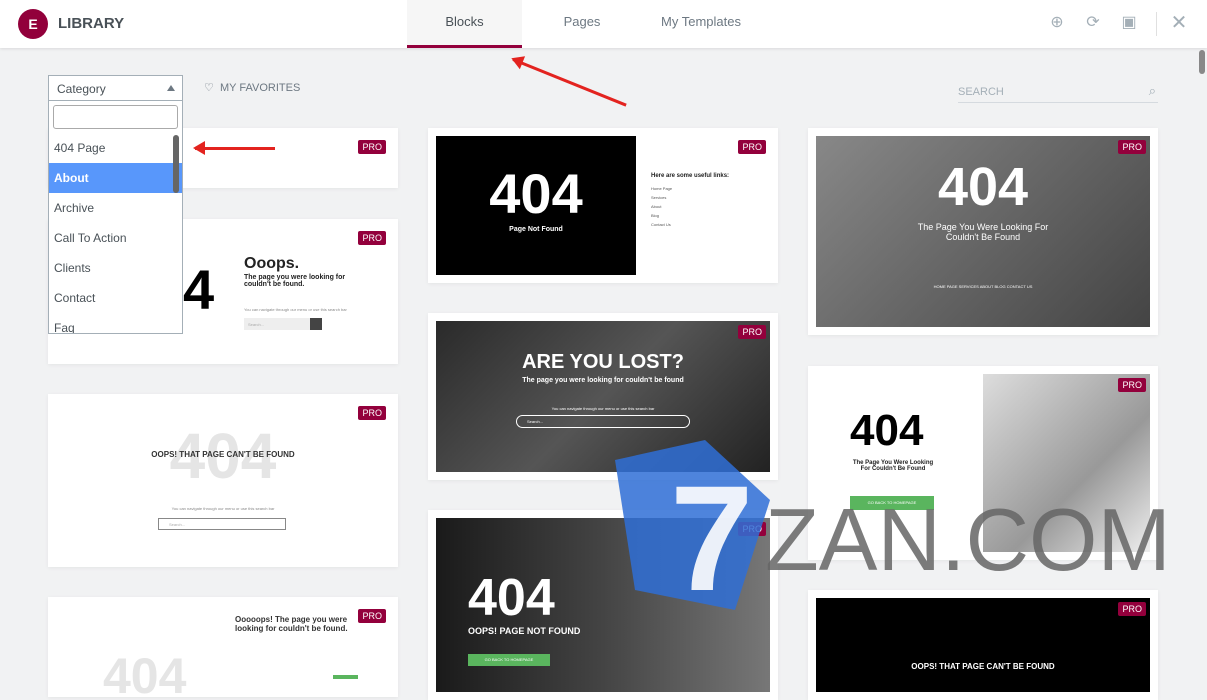 The image size is (1207, 700). I want to click on preview-button, so click(345, 677).